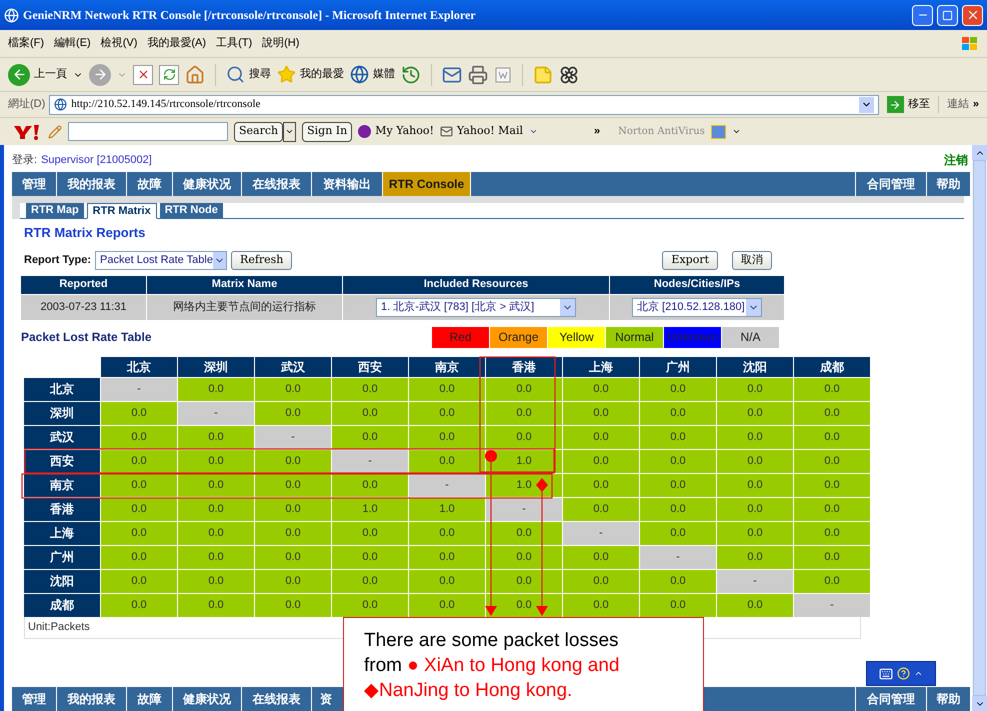 Image resolution: width=987 pixels, height=711 pixels. I want to click on go-button: 移至, so click(908, 104).